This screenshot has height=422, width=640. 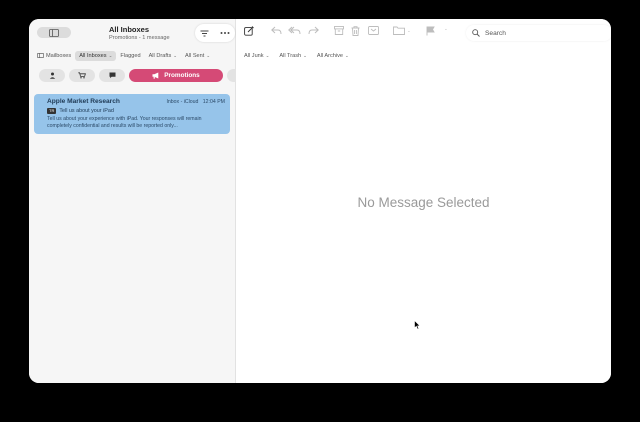 I want to click on filter-label: All Drafts, so click(x=160, y=55).